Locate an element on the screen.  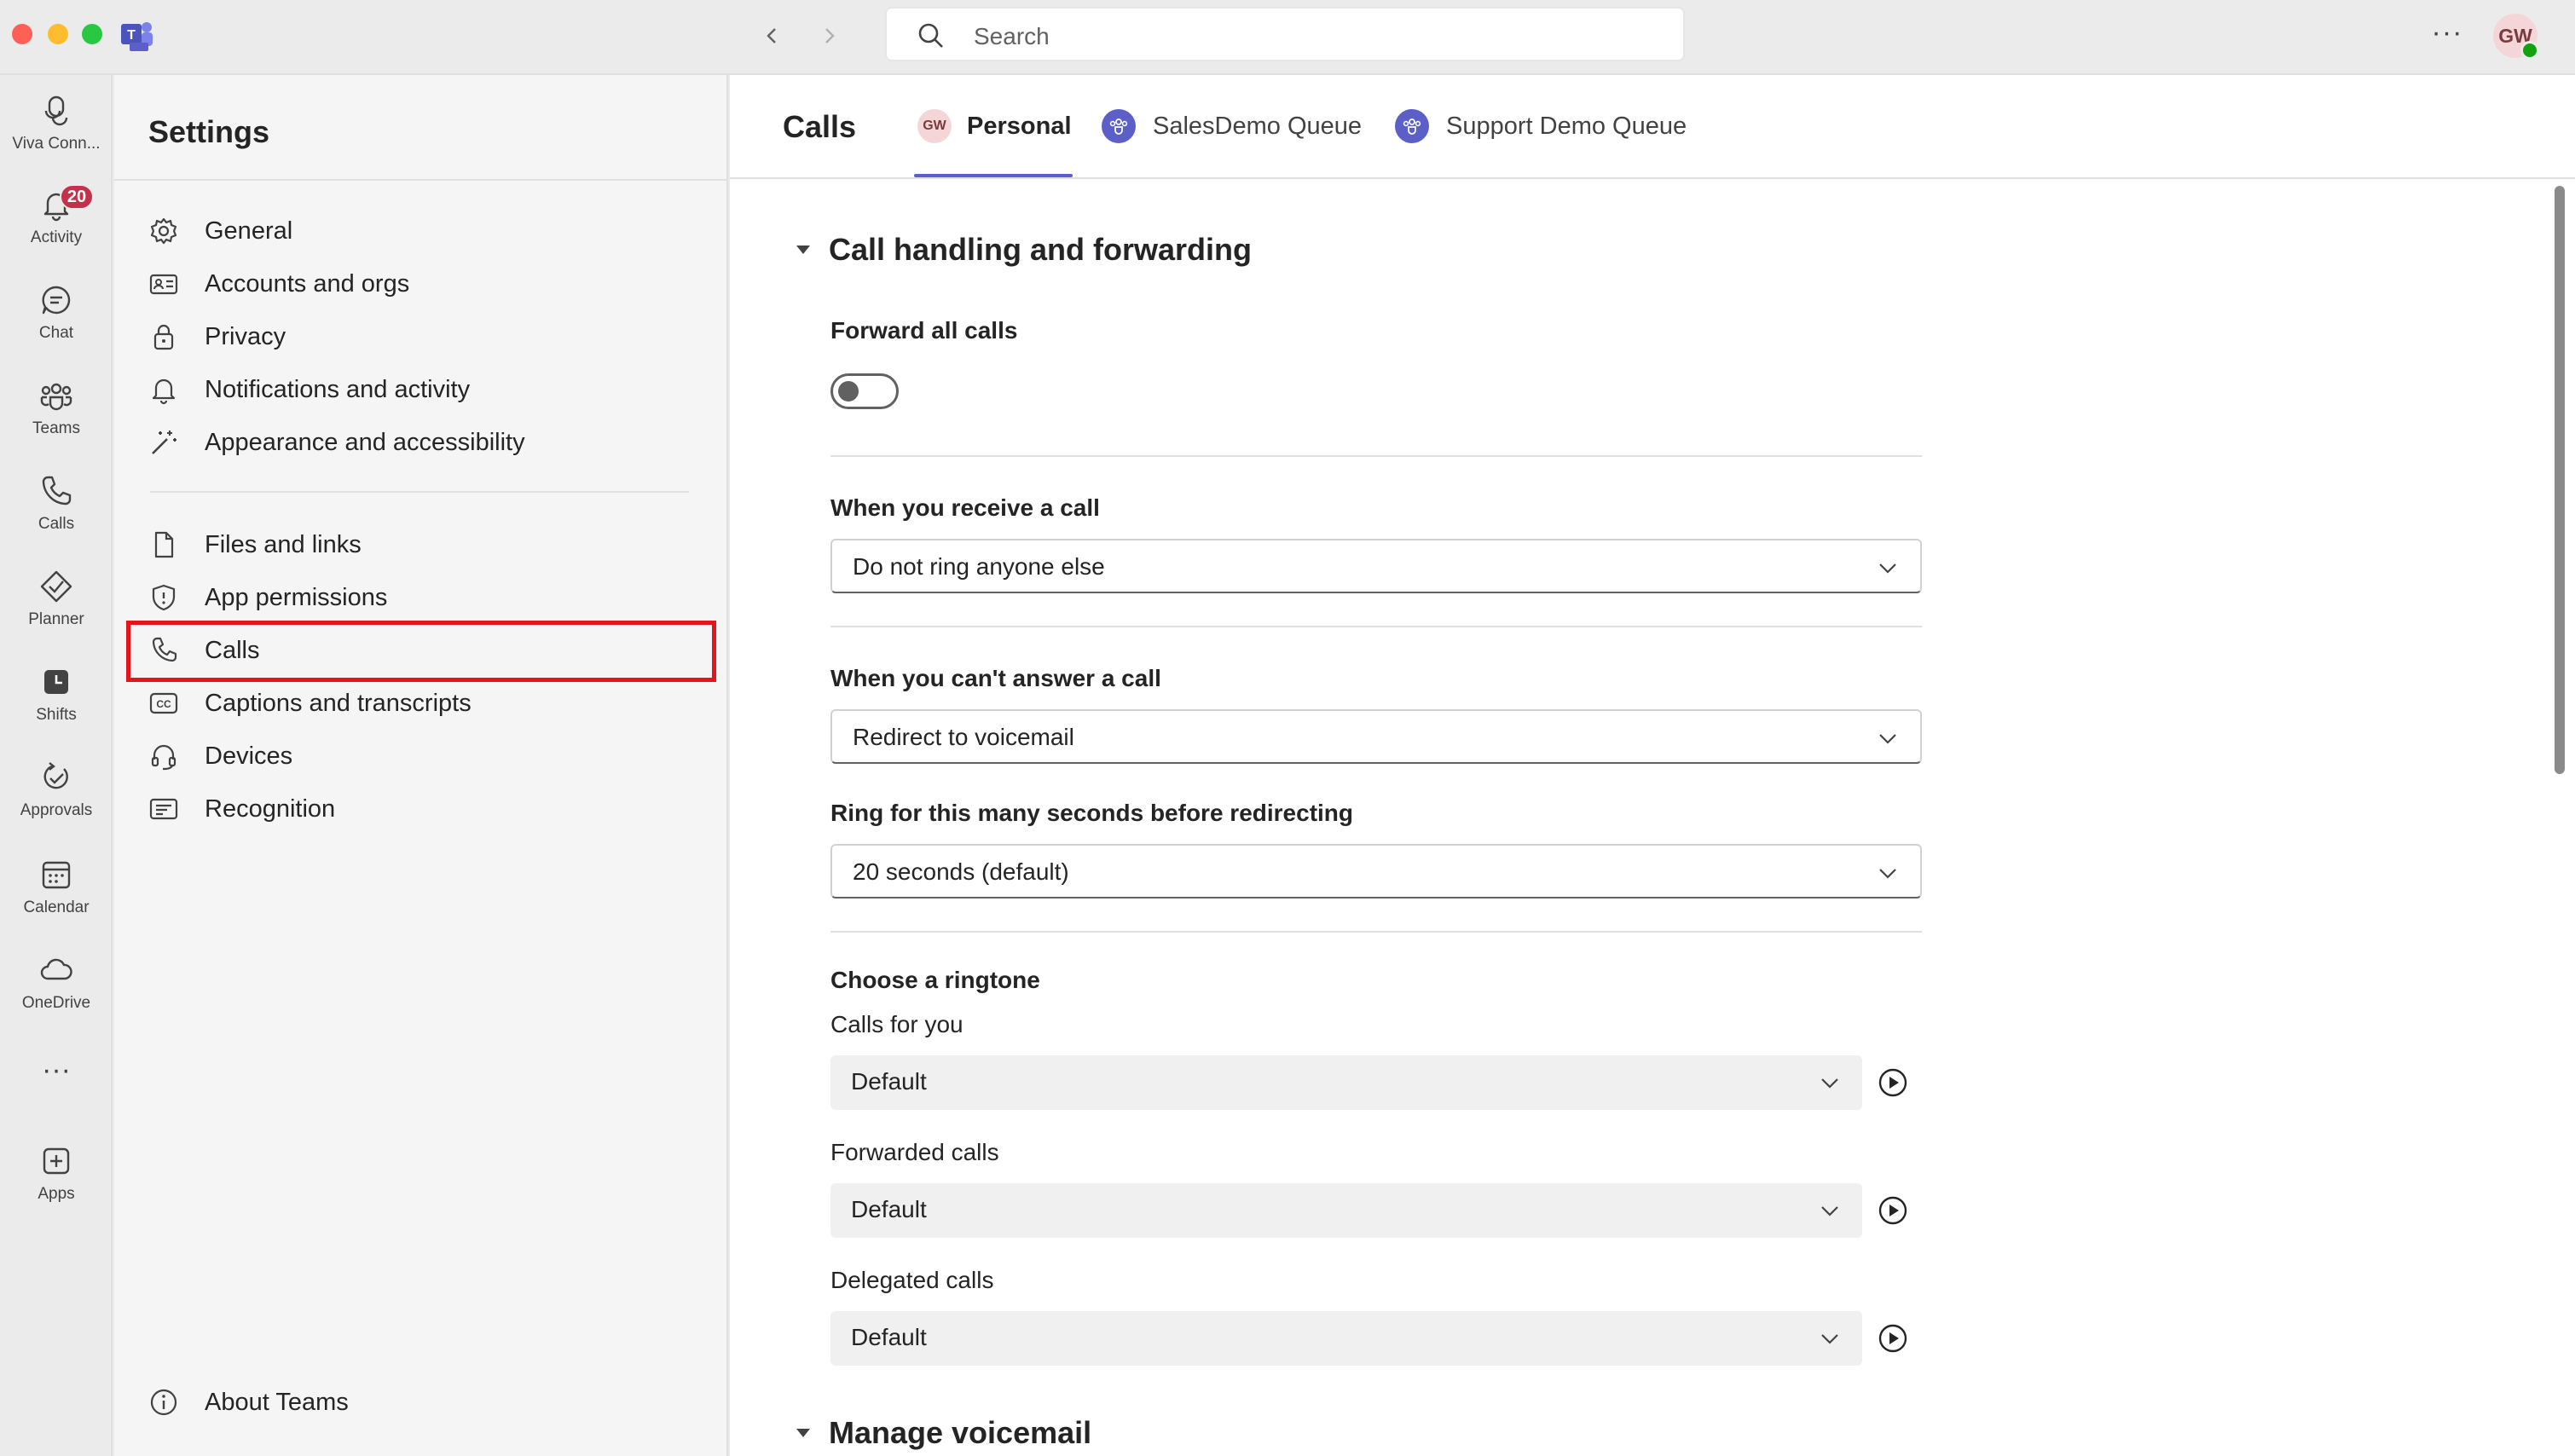
settings-item-recognition: Recognition is located at coordinates (429, 809).